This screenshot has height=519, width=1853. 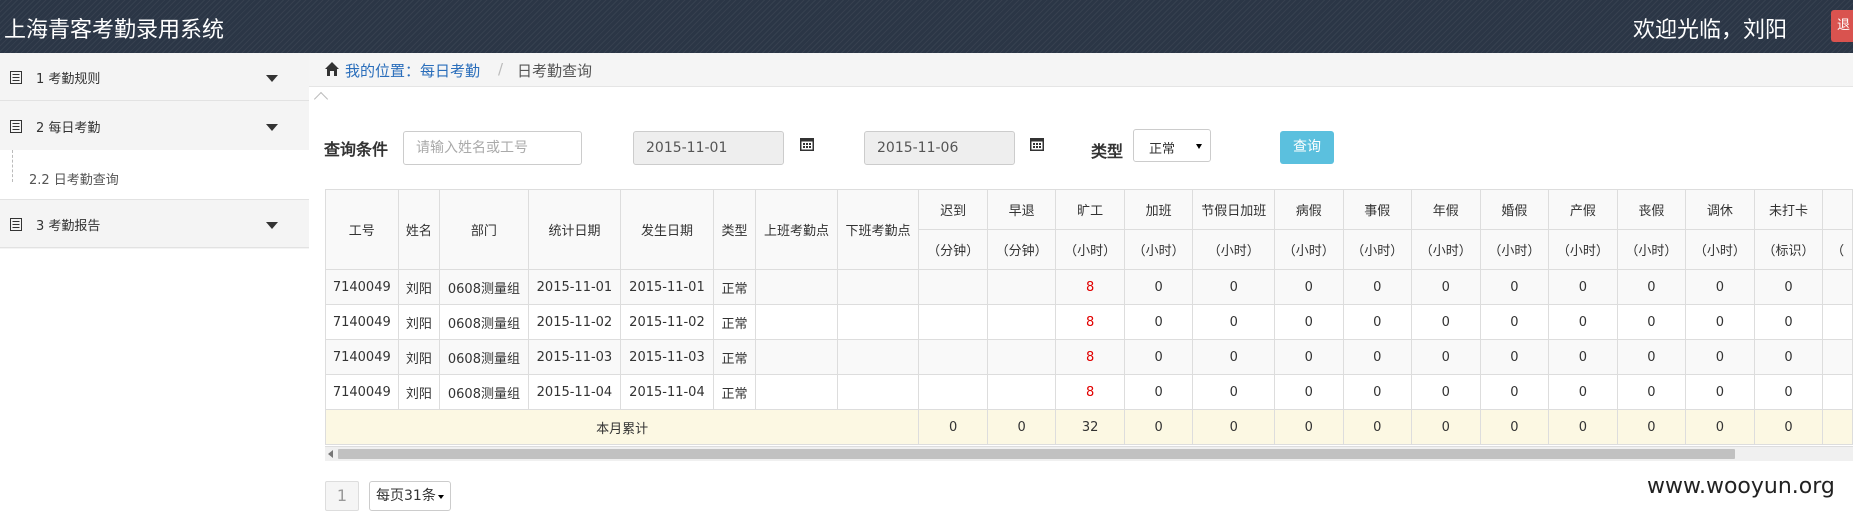 What do you see at coordinates (953, 209) in the screenshot?
I see `column-header: 迟到` at bounding box center [953, 209].